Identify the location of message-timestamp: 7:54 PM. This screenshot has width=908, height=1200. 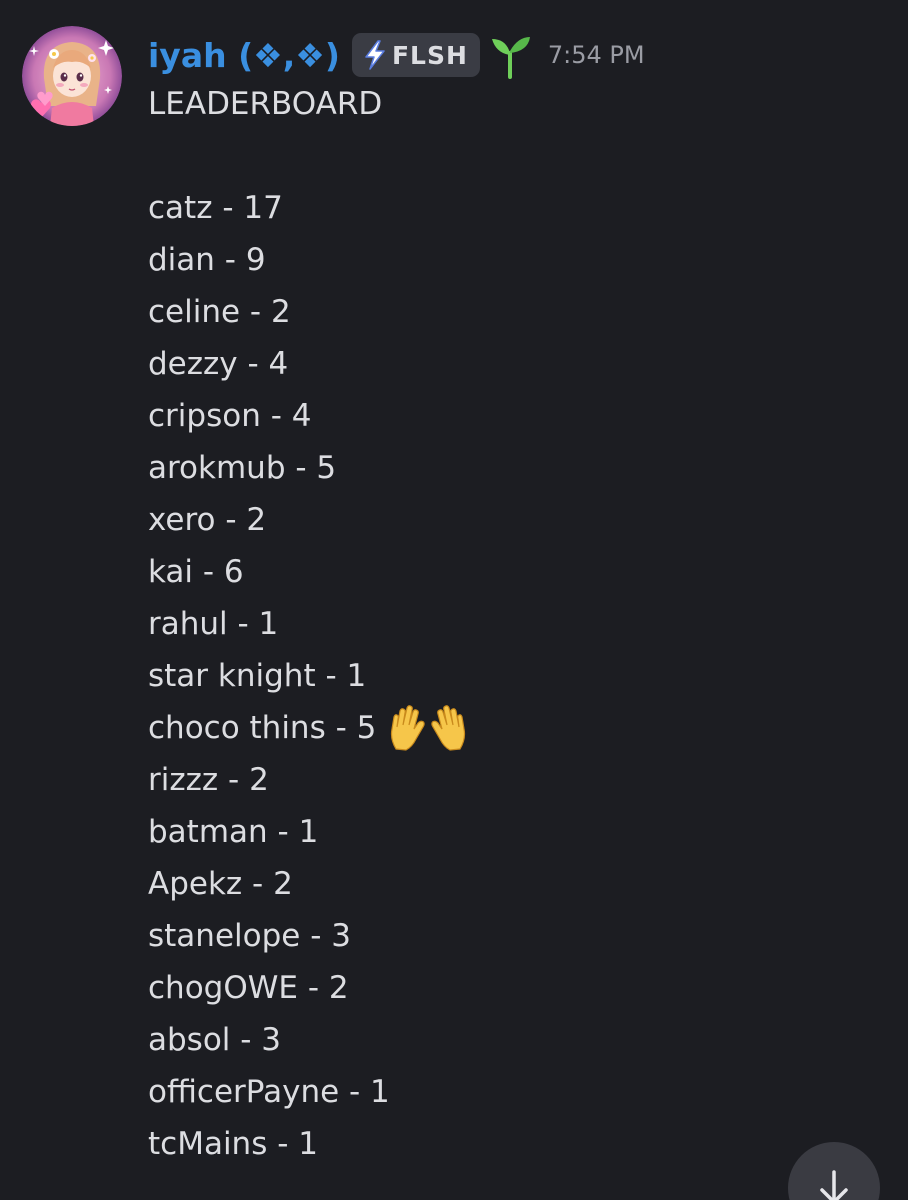
(596, 55).